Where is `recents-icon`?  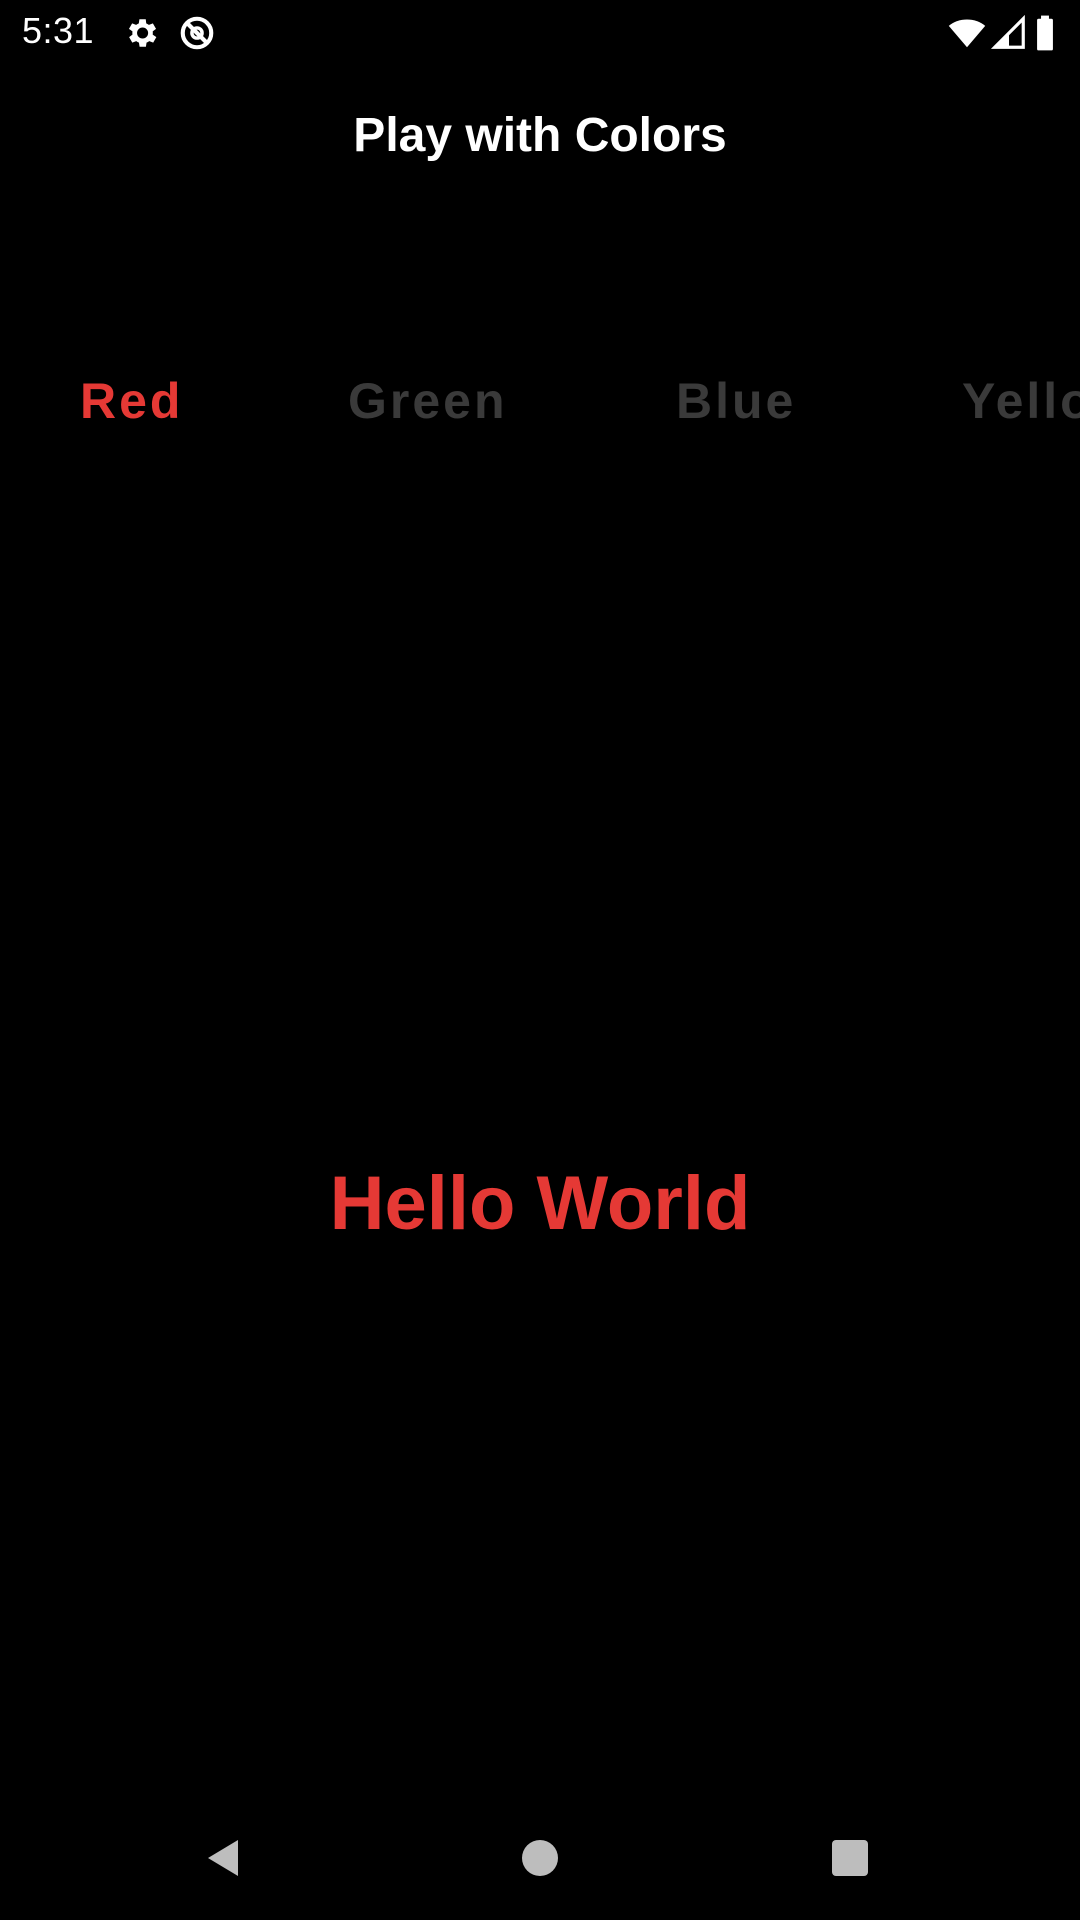
recents-icon is located at coordinates (850, 1858).